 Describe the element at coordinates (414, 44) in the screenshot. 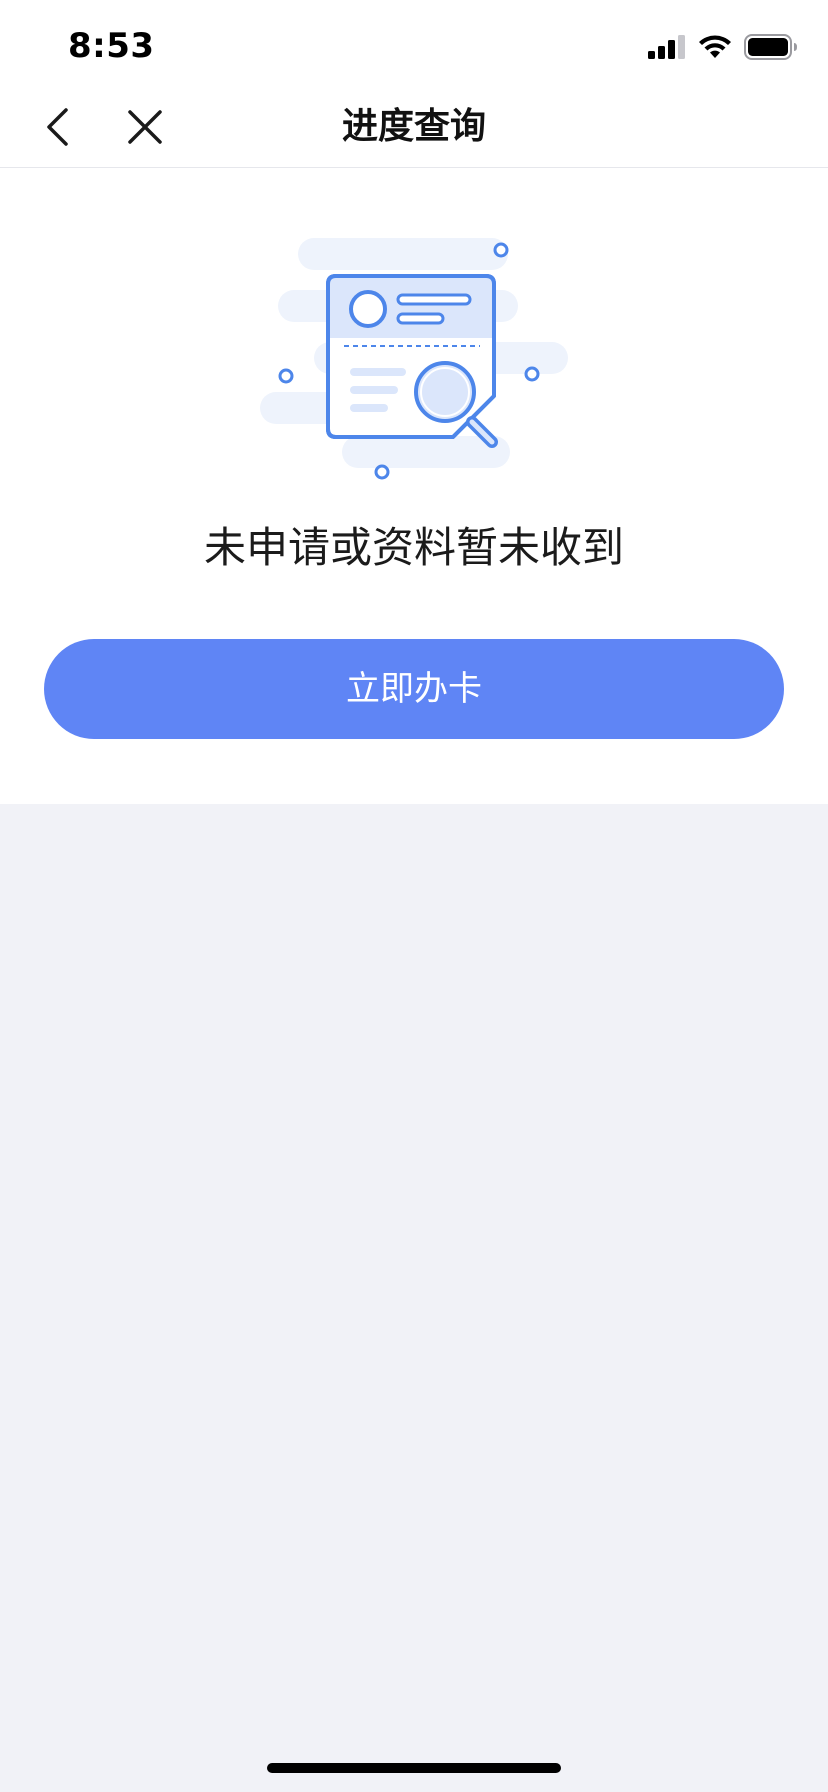

I see `status-bar: 8:53` at that location.